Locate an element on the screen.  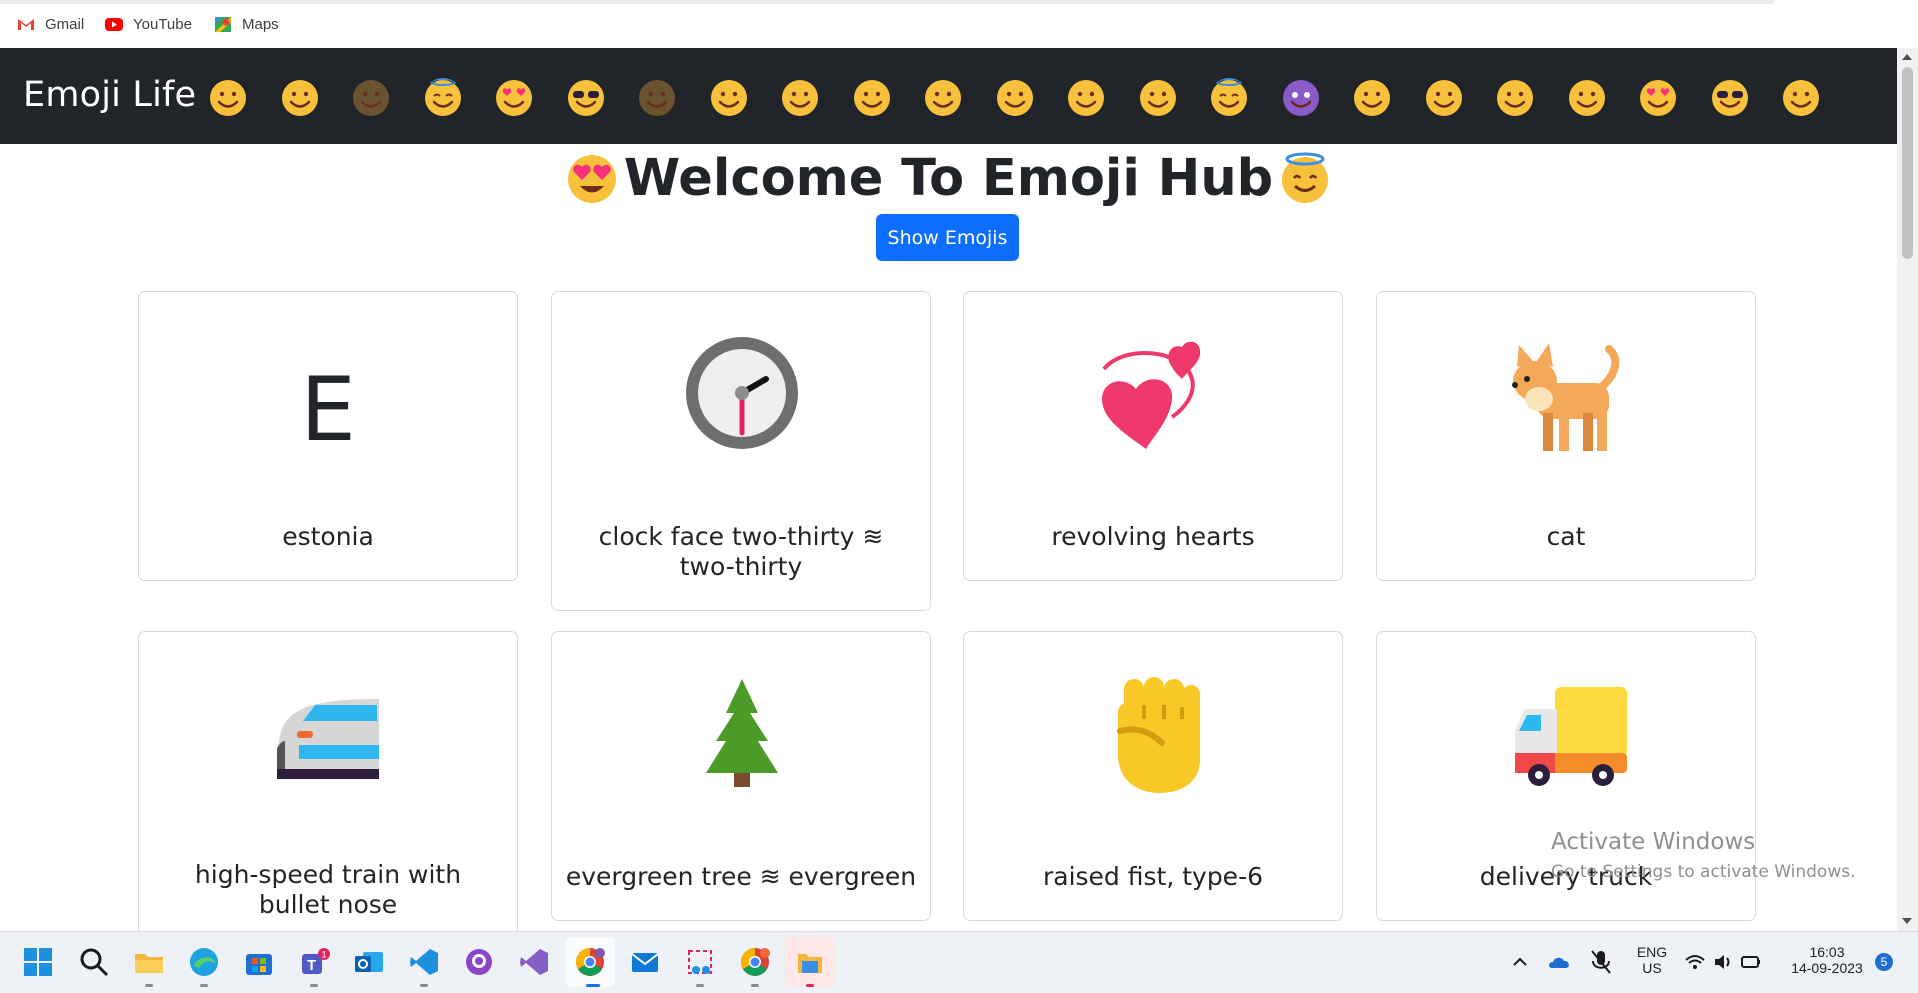
relieved-face-dark-icon is located at coordinates (371, 98).